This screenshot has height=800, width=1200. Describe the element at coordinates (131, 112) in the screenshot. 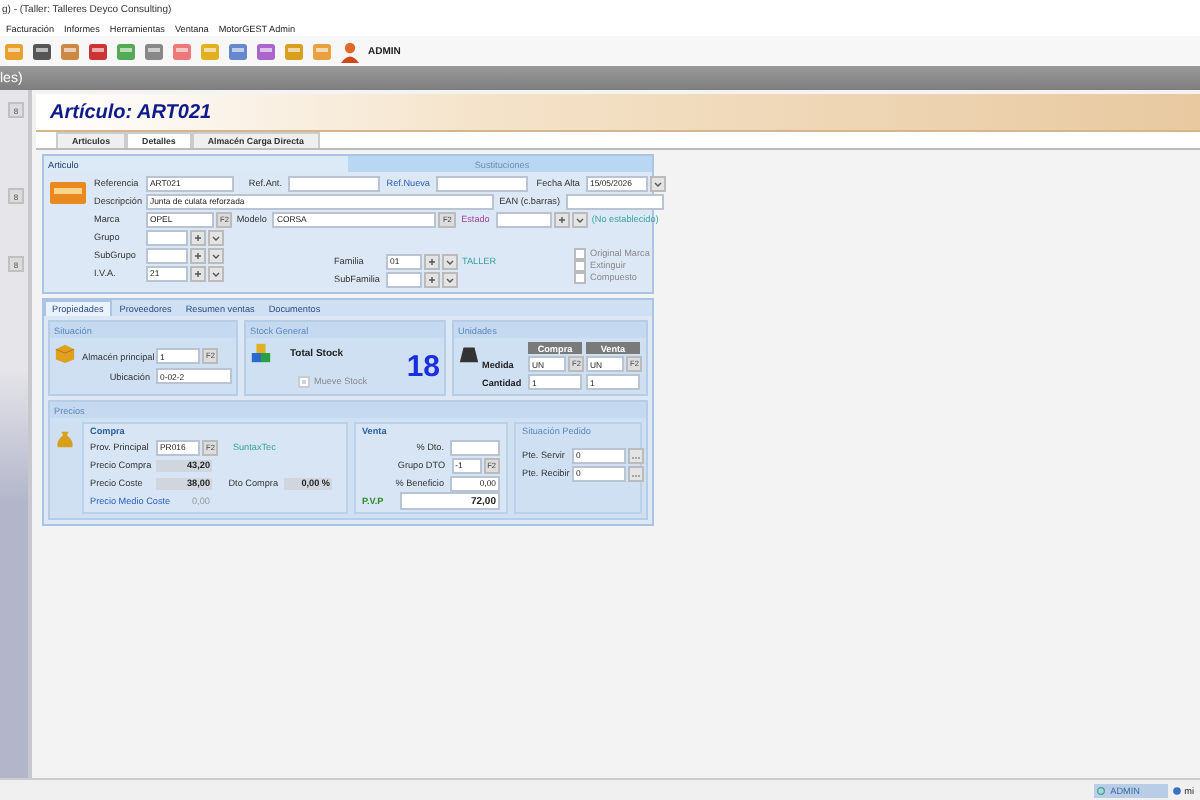

I see `page-title: Artículo: ART021` at that location.